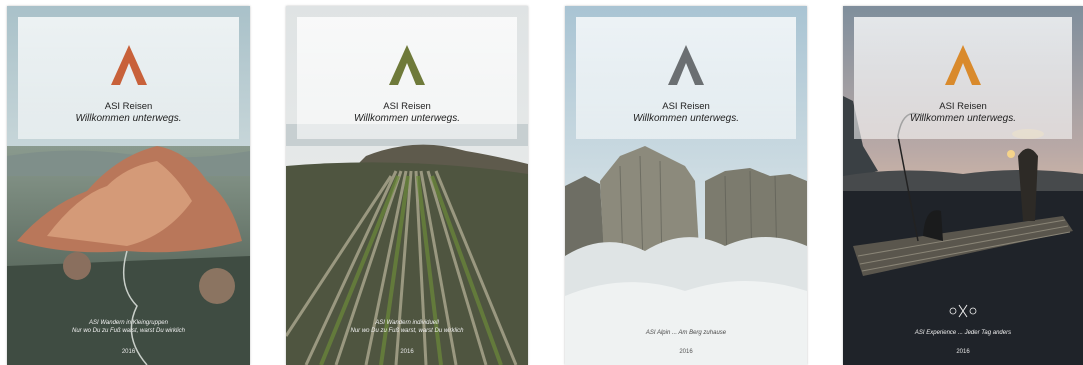  I want to click on experience-emblem-icon, so click(963, 311).